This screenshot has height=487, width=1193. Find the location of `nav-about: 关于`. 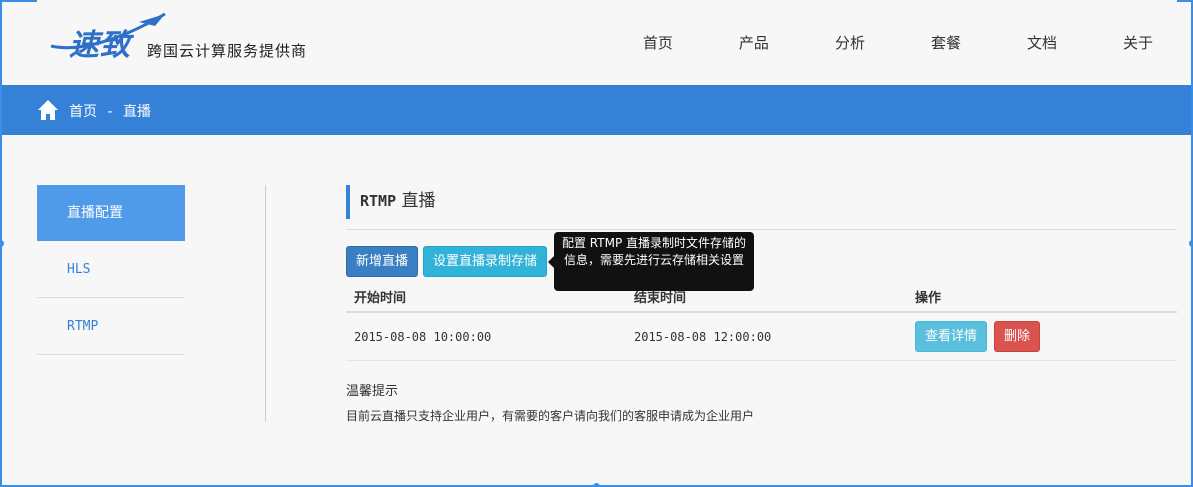

nav-about: 关于 is located at coordinates (1138, 42).